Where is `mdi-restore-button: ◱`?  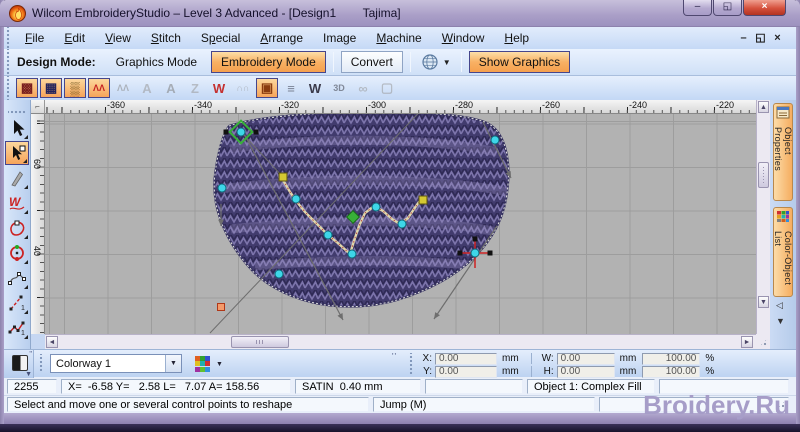
mdi-restore-button: ◱ is located at coordinates (760, 38).